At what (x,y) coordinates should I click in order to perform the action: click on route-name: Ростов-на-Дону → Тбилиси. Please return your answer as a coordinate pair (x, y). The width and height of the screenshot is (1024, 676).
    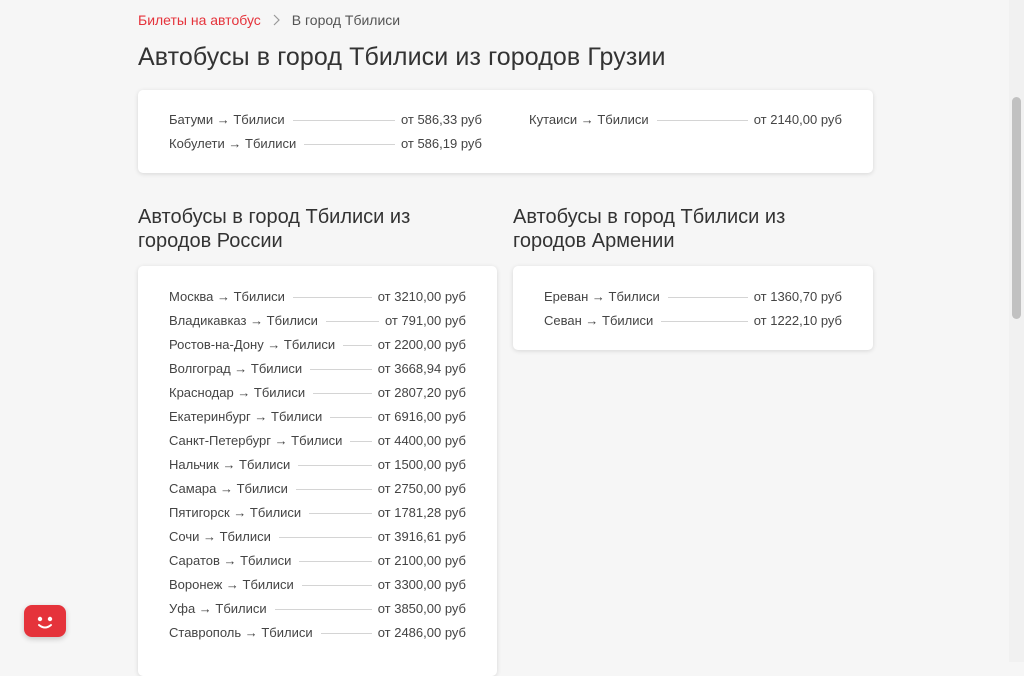
    Looking at the image, I should click on (252, 344).